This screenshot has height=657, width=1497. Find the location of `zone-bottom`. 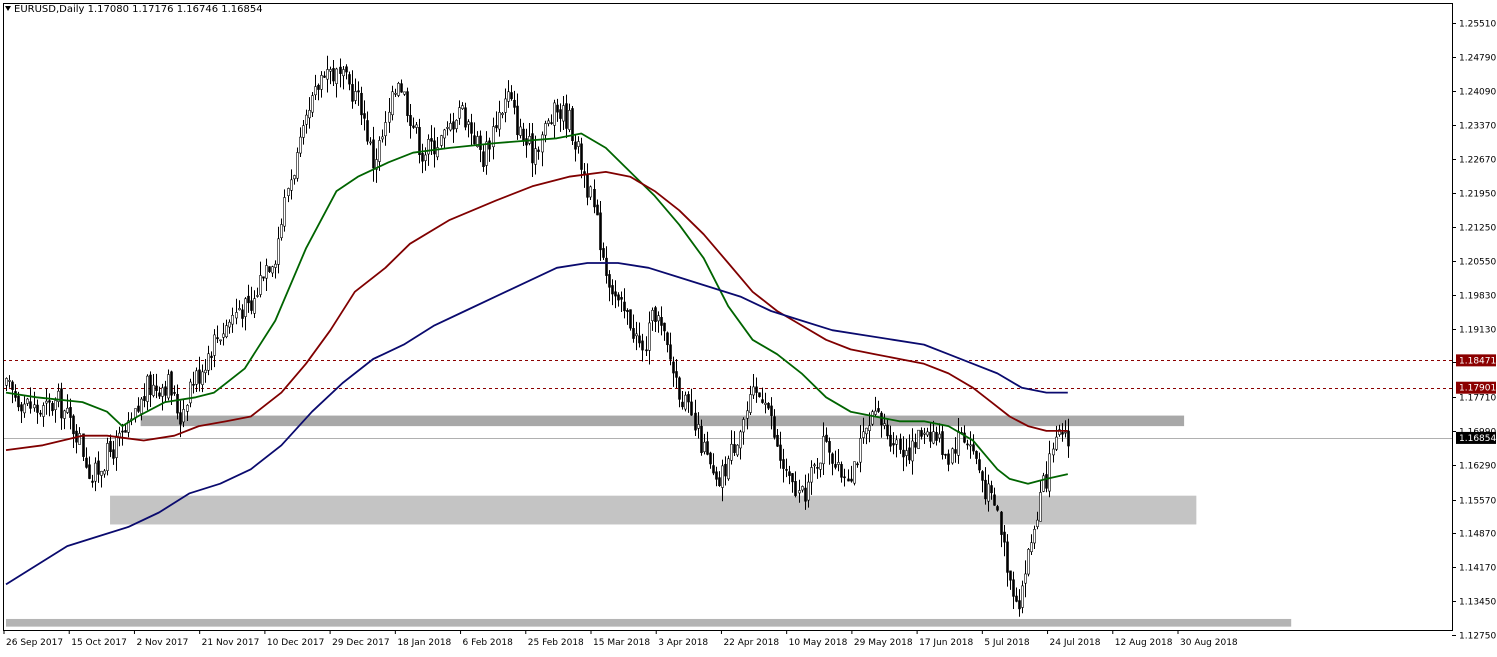

zone-bottom is located at coordinates (649, 622).